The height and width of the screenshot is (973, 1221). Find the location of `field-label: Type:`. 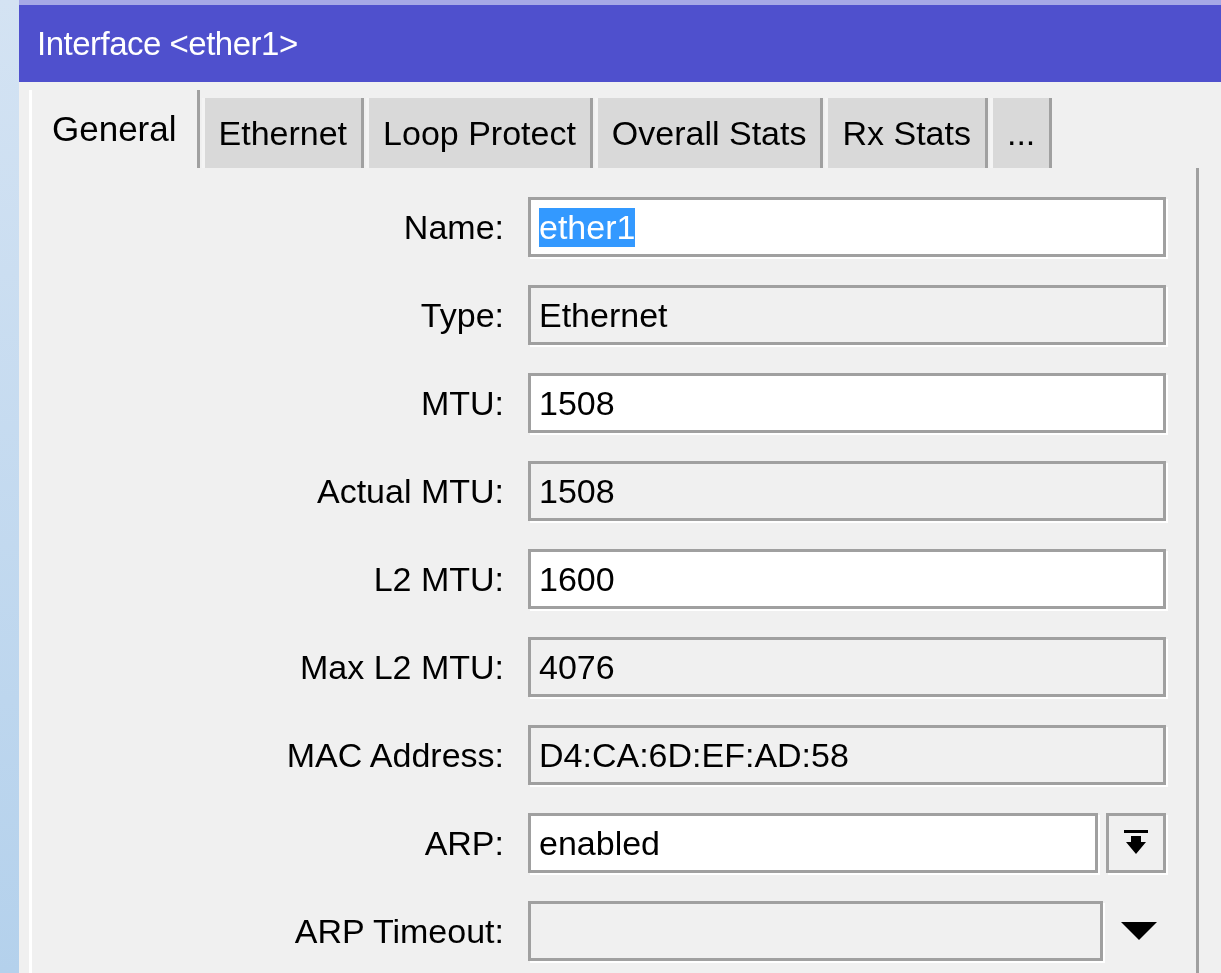

field-label: Type: is located at coordinates (462, 315).